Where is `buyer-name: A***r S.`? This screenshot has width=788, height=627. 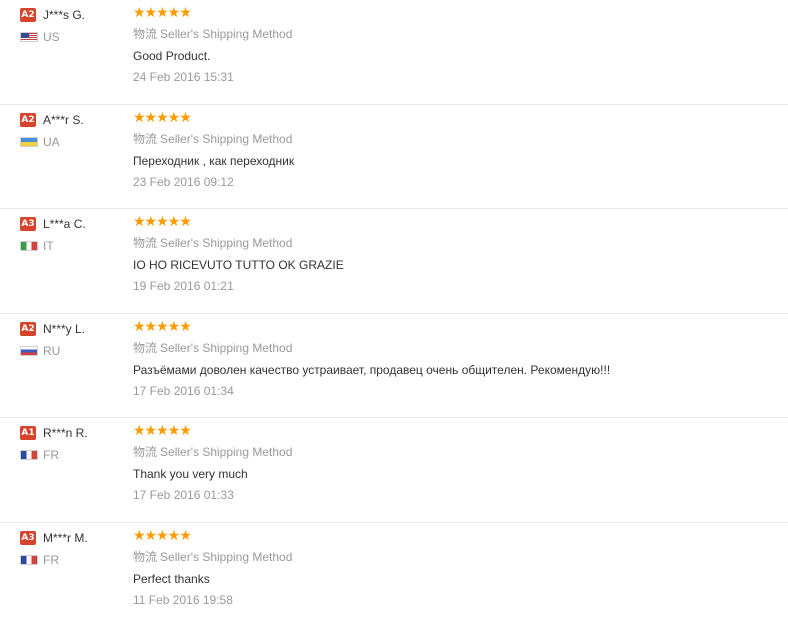 buyer-name: A***r S. is located at coordinates (63, 120).